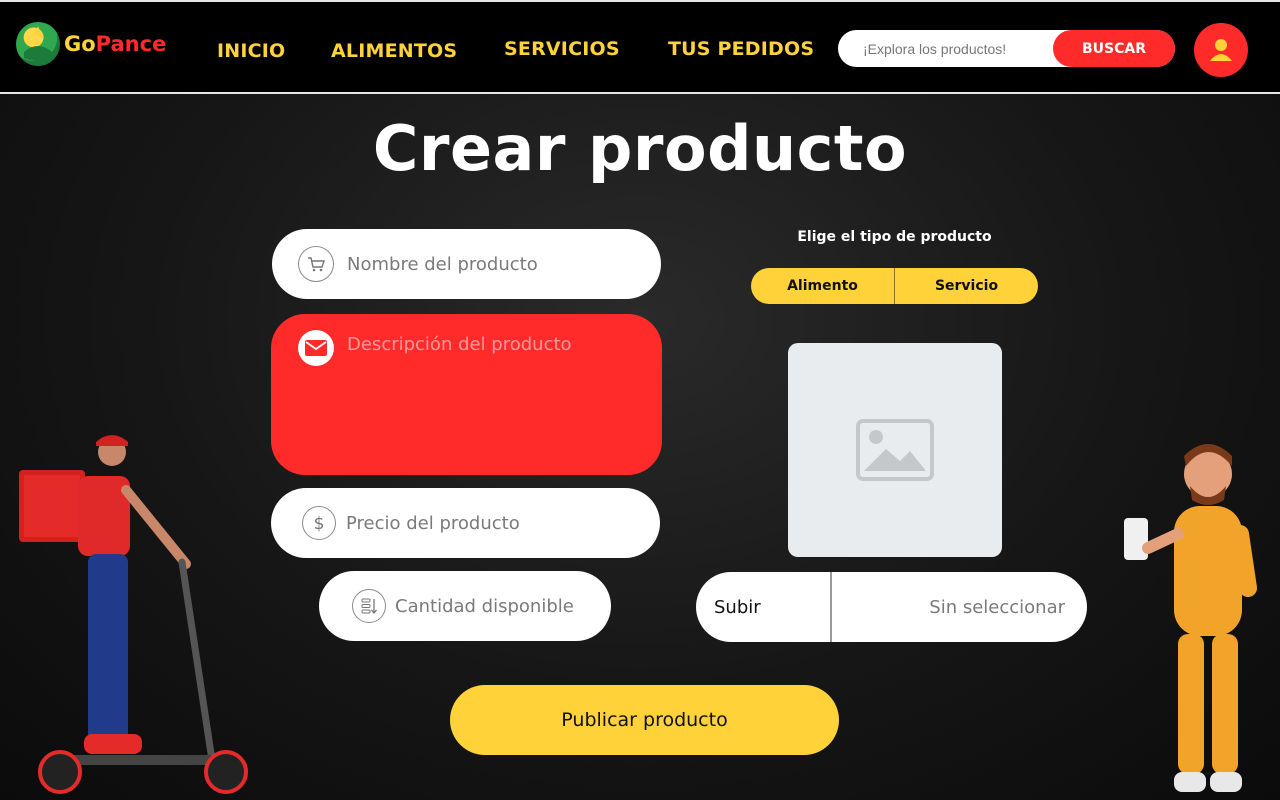  I want to click on nav-item-inicio: INICIO, so click(251, 51).